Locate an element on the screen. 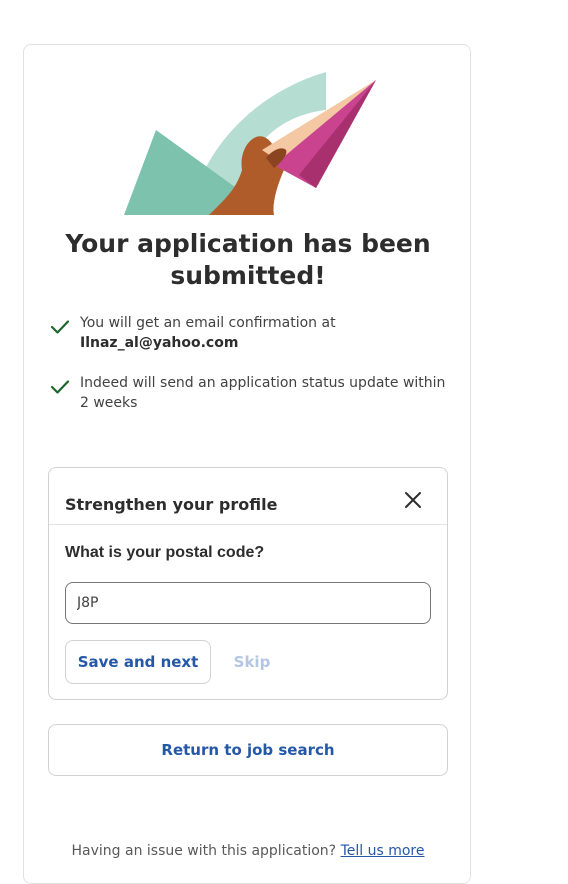  tell-us-more-link: Tell us more is located at coordinates (383, 851).